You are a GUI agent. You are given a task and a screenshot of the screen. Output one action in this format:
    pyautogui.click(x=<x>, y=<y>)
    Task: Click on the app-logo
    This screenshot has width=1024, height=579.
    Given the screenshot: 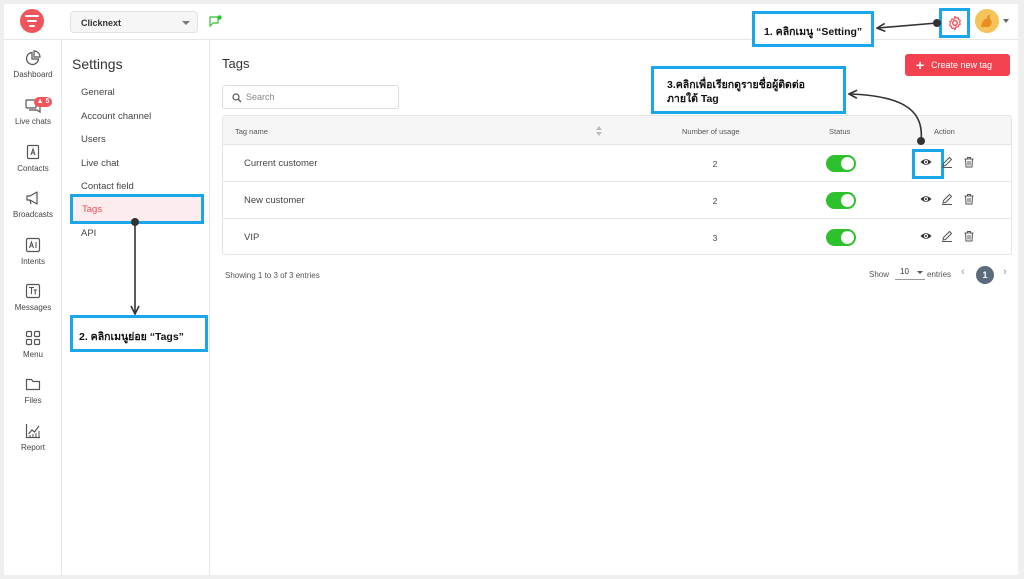 What is the action you would take?
    pyautogui.click(x=32, y=21)
    